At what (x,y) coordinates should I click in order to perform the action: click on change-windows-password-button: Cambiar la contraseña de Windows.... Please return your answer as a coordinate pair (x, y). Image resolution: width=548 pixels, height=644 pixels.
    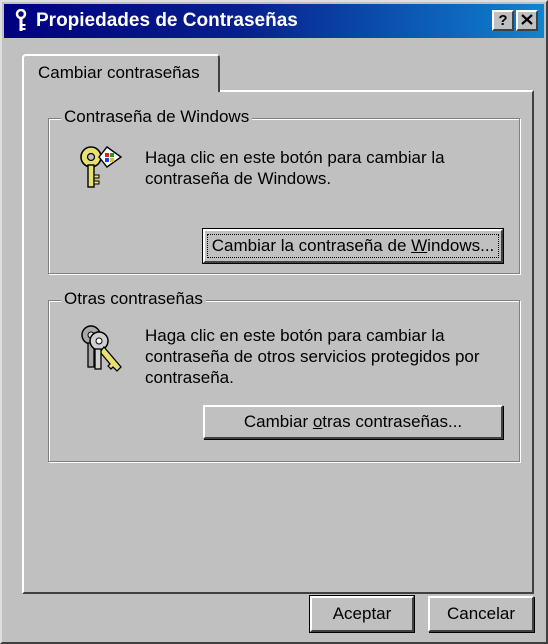
    Looking at the image, I should click on (353, 246).